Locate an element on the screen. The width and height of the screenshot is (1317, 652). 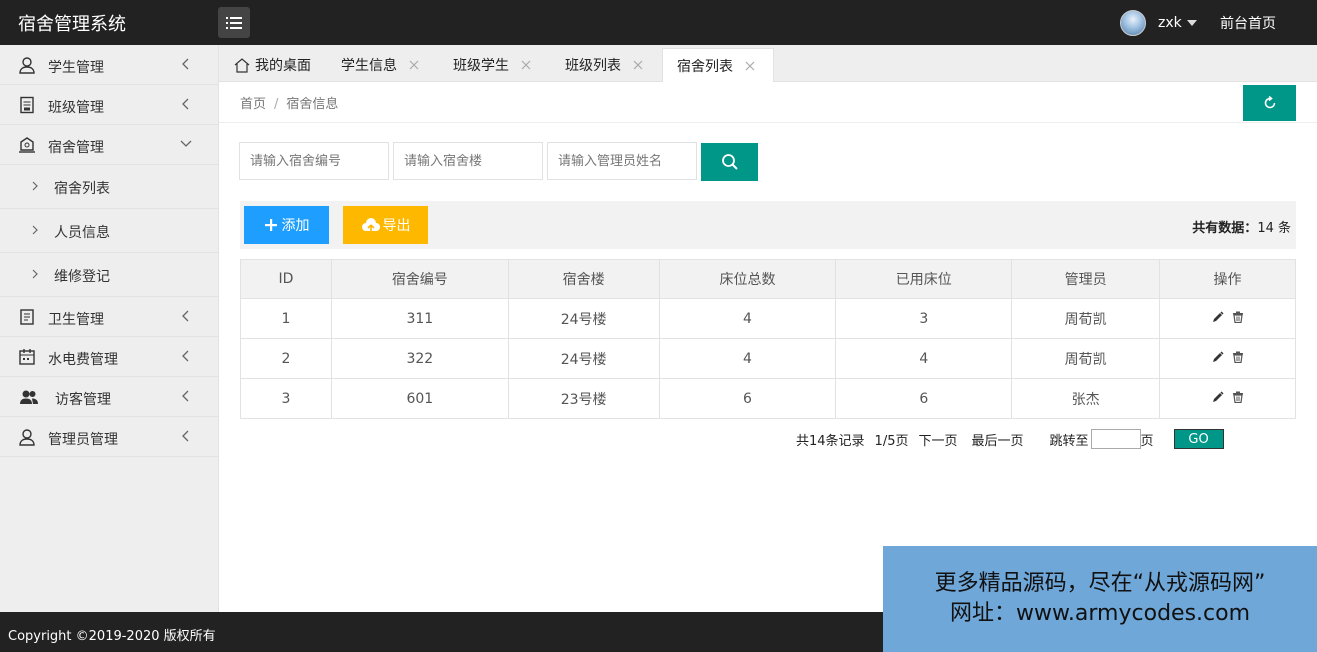
column-header: 床位总数 is located at coordinates (747, 279).